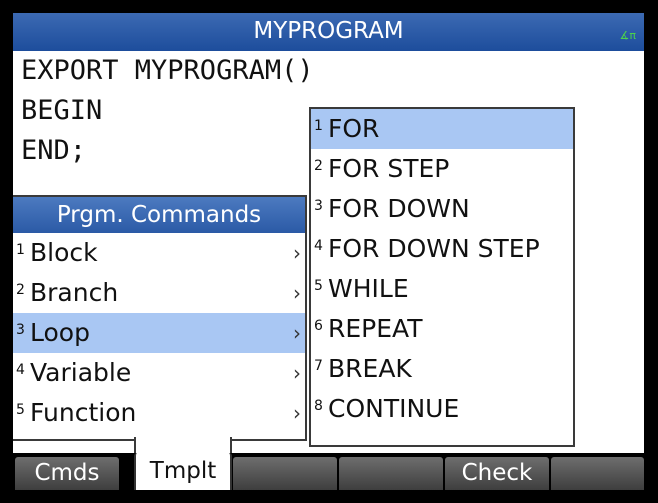 The image size is (658, 503). What do you see at coordinates (442, 329) in the screenshot?
I see `submenu-item-repeat: 6 REPEAT` at bounding box center [442, 329].